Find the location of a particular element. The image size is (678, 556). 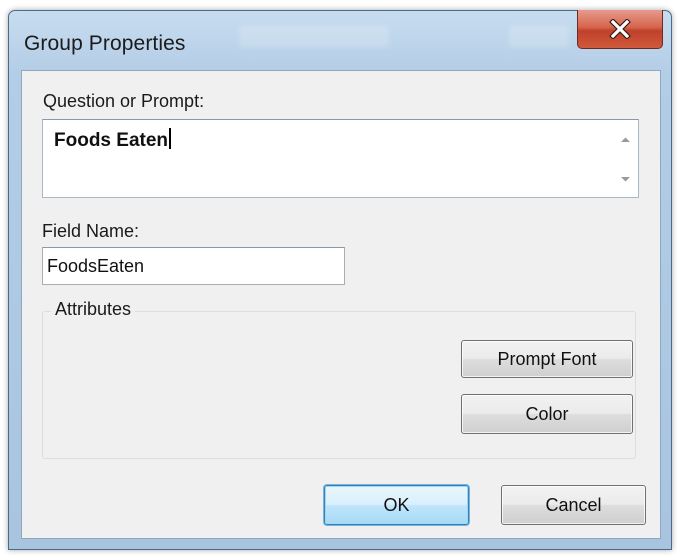

field-name-input is located at coordinates (193, 266).